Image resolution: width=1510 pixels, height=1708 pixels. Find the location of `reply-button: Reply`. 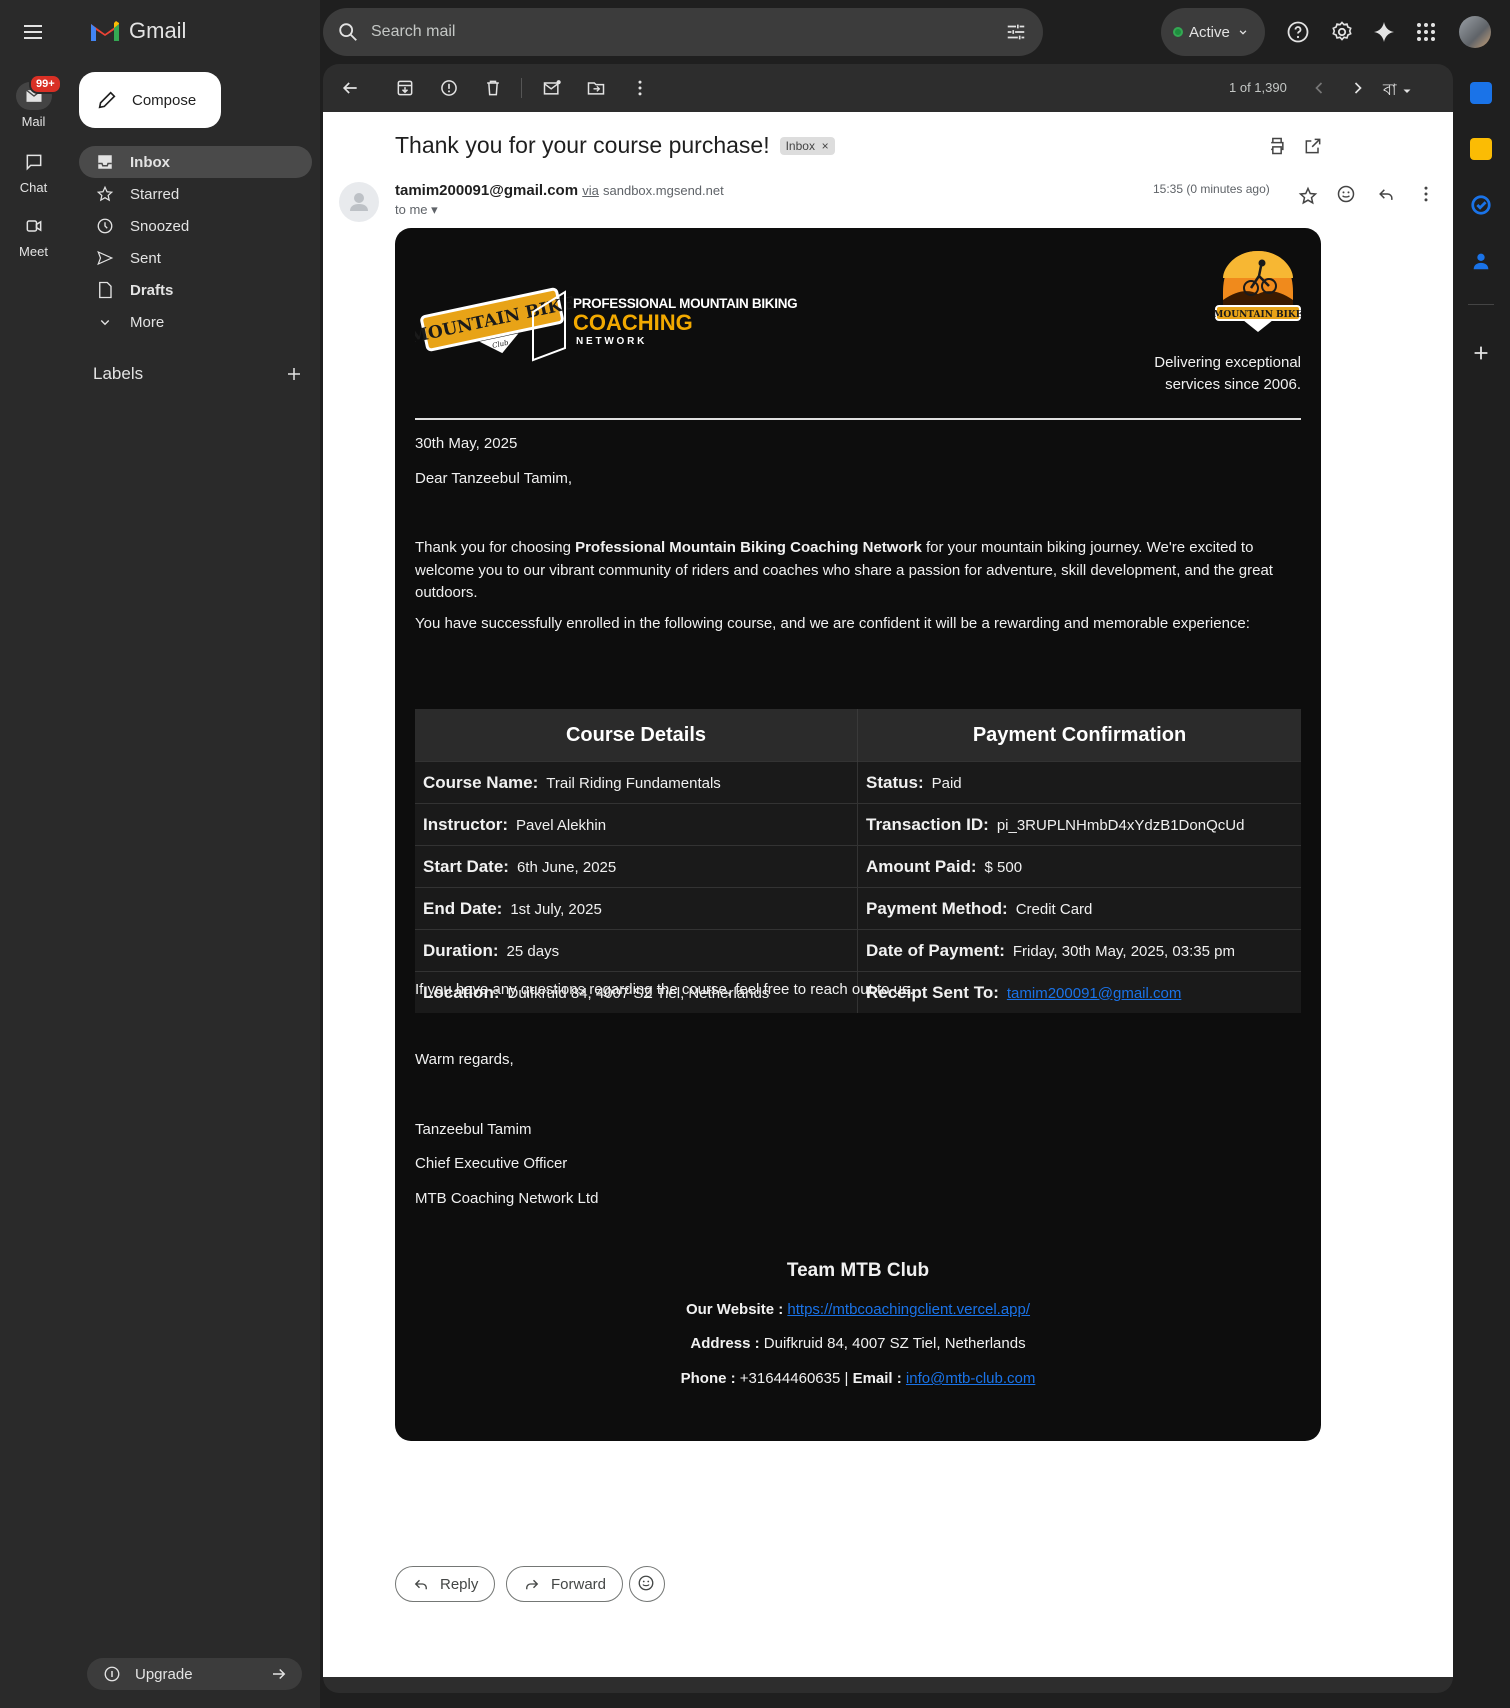

reply-button: Reply is located at coordinates (445, 1584).